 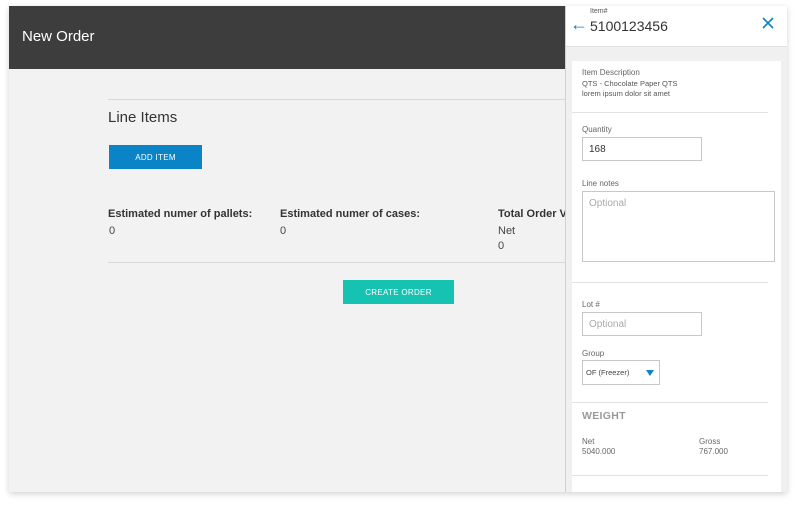 I want to click on quantity-input, so click(x=642, y=149).